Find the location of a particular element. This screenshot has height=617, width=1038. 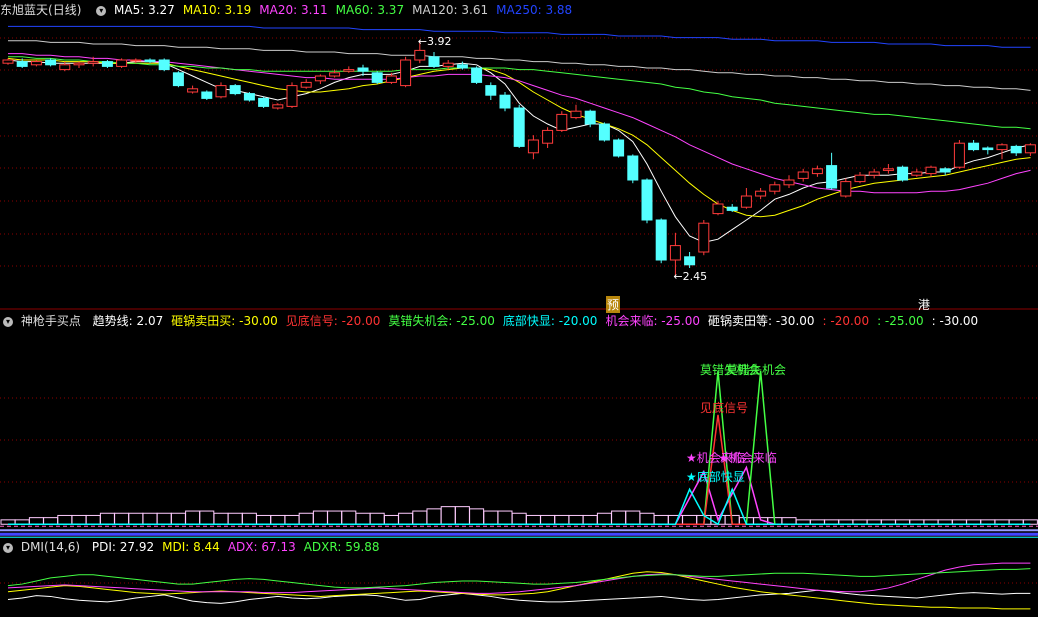

collapse-icon: ▾ is located at coordinates (8, 547).